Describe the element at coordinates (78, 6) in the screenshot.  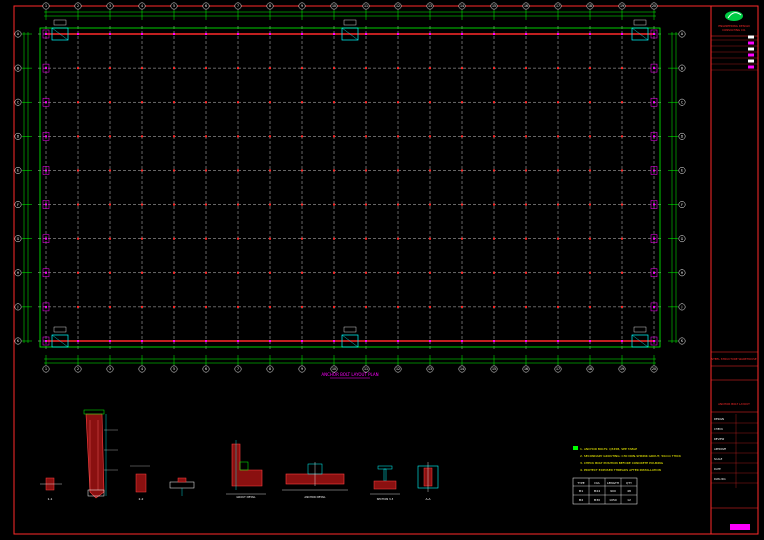
I see `axis-label: 2` at that location.